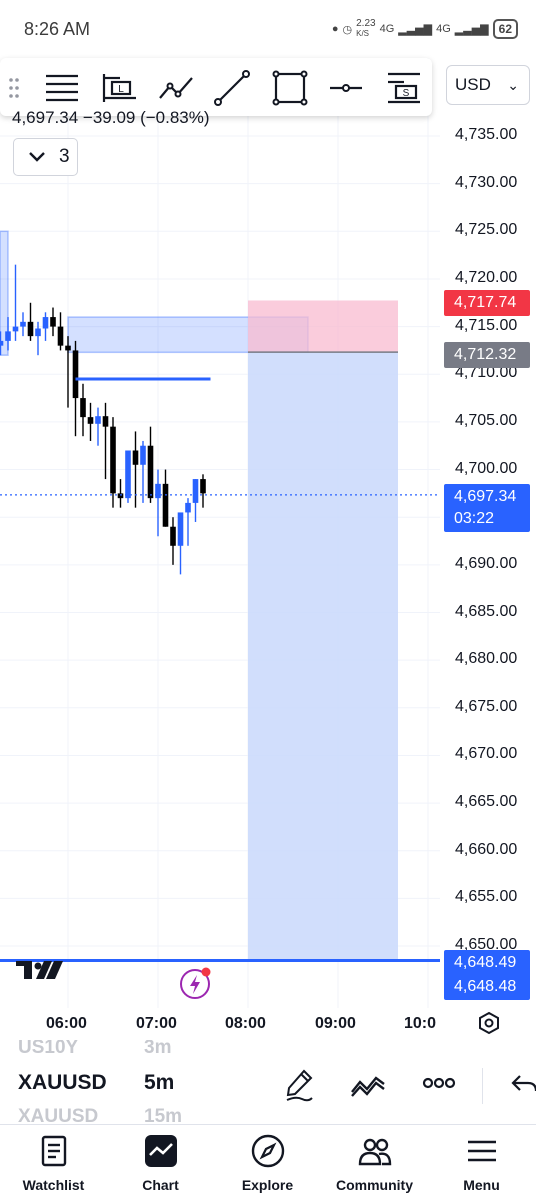  What do you see at coordinates (486, 802) in the screenshot?
I see `price-label: 4,665.00` at bounding box center [486, 802].